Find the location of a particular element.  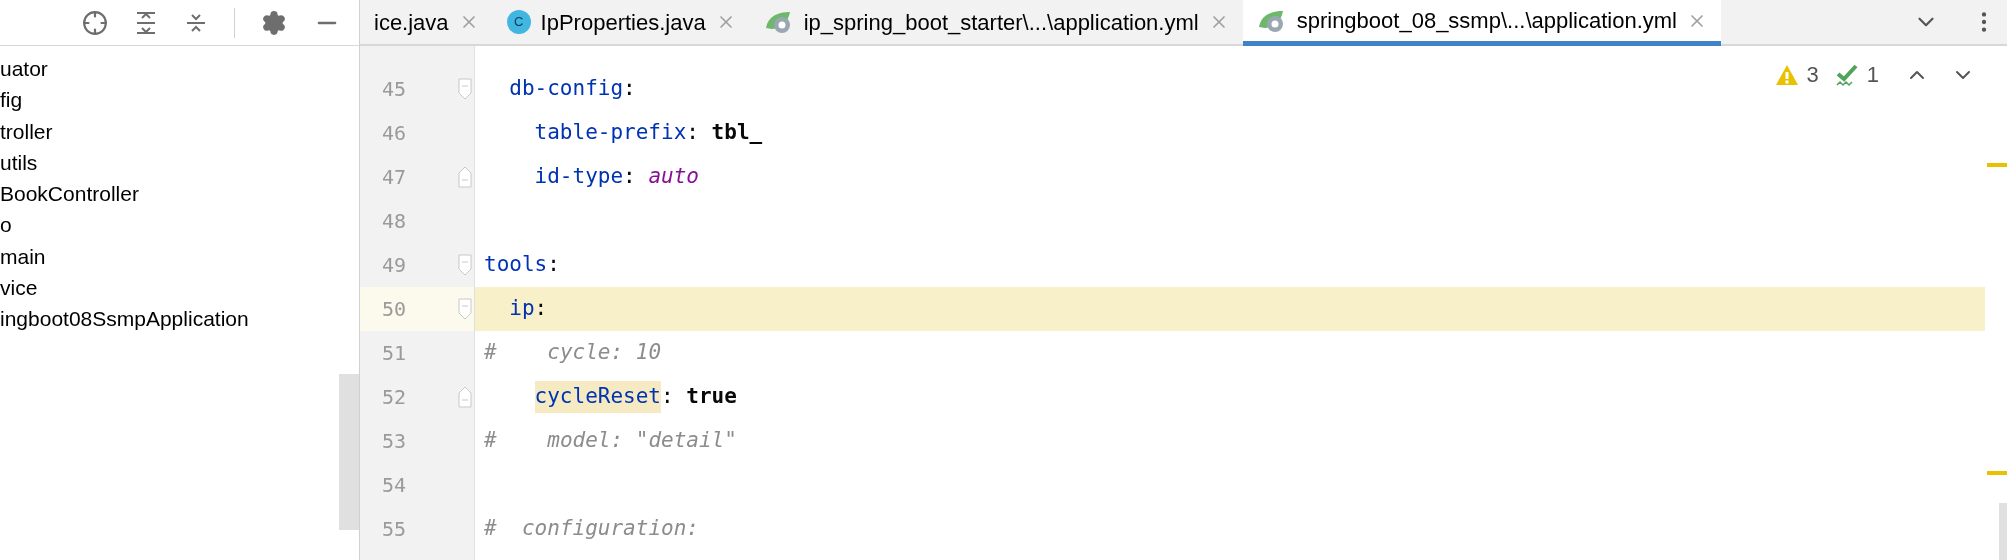

line-number: 49 is located at coordinates (394, 265).